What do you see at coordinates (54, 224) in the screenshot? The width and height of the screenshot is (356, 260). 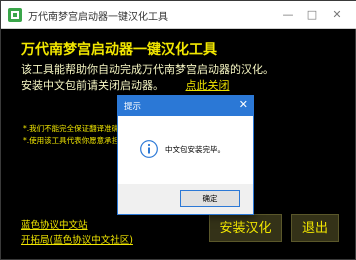 I see `blue-protocol-site-link: 蓝色协议中文站` at bounding box center [54, 224].